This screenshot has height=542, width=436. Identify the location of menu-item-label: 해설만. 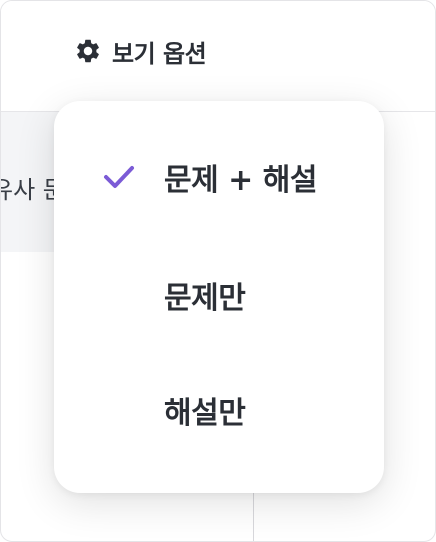
(205, 413).